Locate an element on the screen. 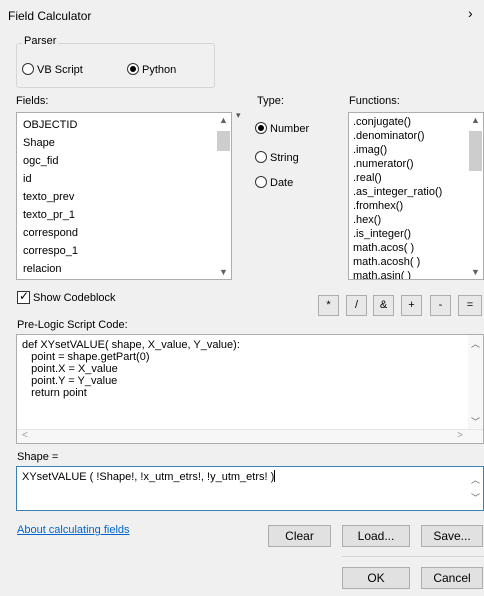  function-item: .denominator() is located at coordinates (416, 136).